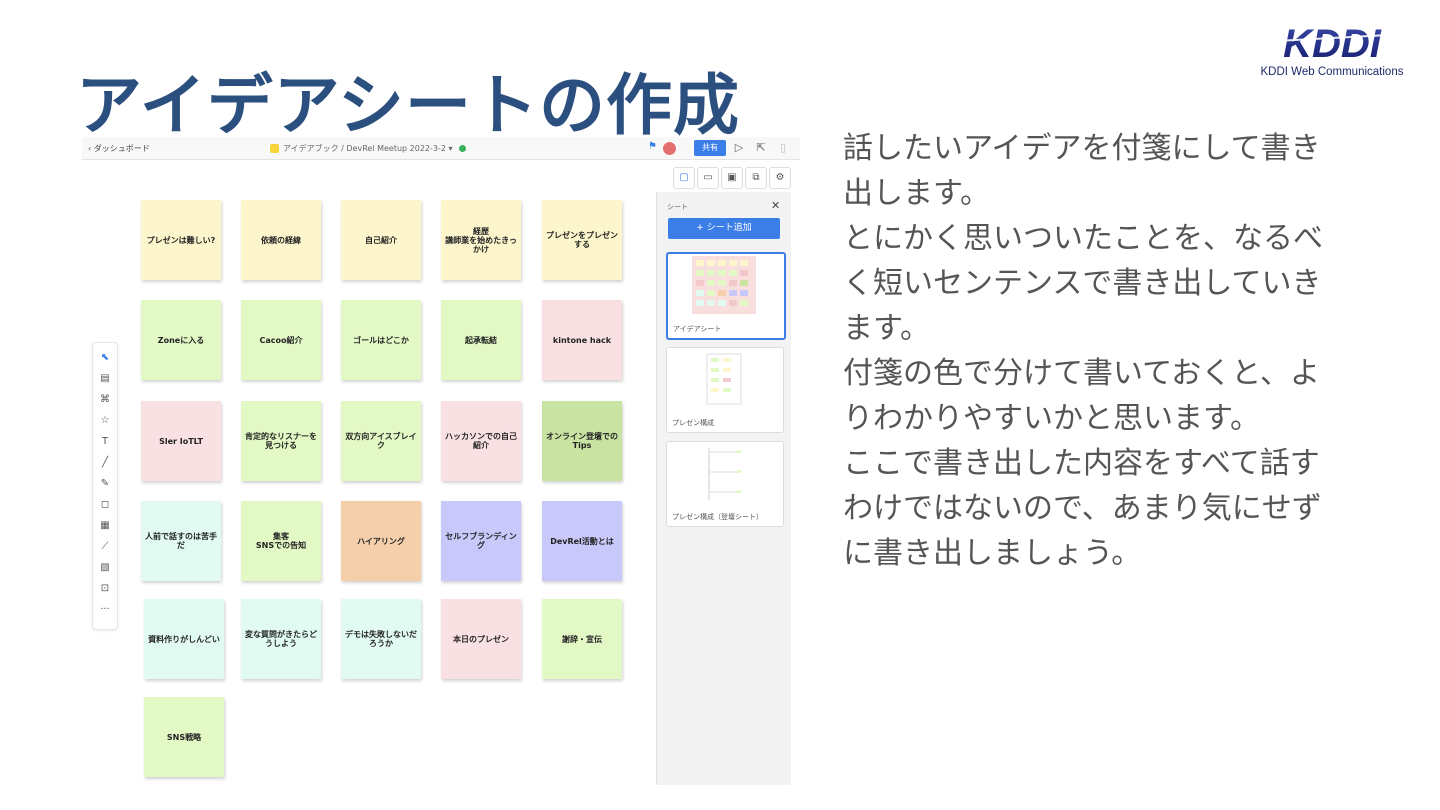  What do you see at coordinates (381, 639) in the screenshot?
I see `sticky-note: デモは失敗しないだろうか` at bounding box center [381, 639].